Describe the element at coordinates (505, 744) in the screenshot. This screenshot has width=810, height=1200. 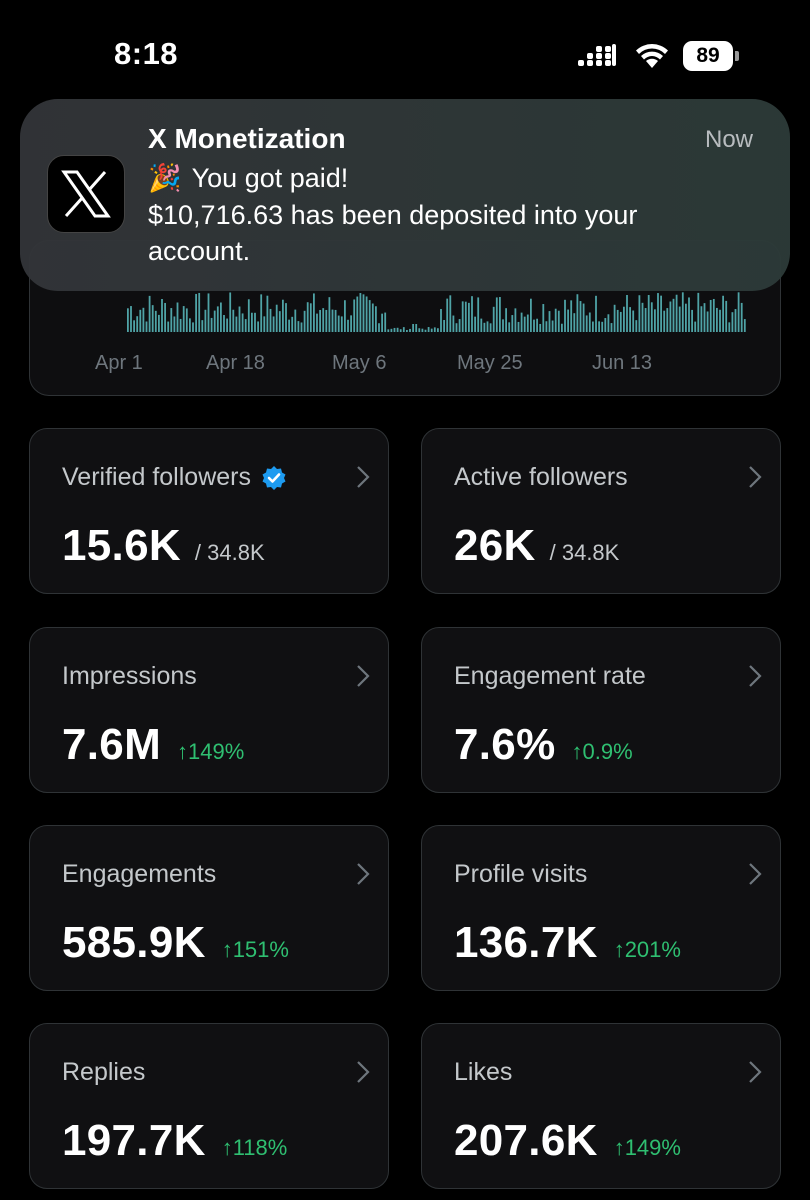
I see `metric-value-number: 7.6%` at that location.